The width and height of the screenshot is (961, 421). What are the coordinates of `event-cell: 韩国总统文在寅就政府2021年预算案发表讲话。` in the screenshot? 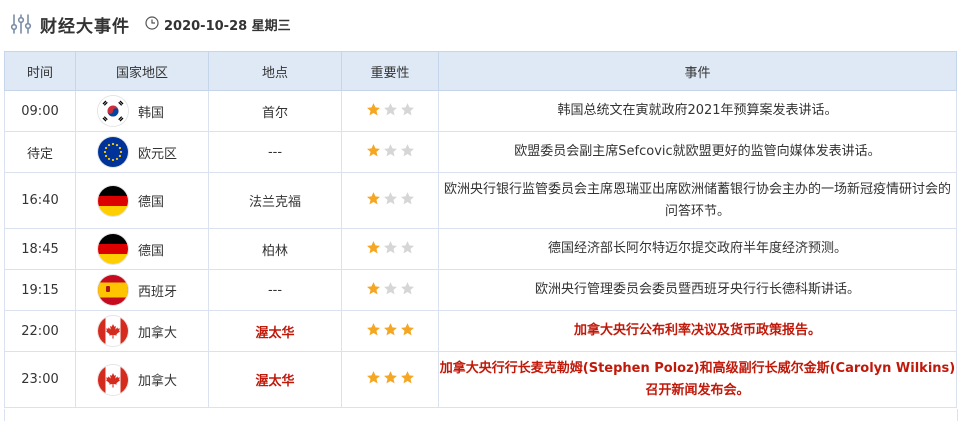 It's located at (697, 111).